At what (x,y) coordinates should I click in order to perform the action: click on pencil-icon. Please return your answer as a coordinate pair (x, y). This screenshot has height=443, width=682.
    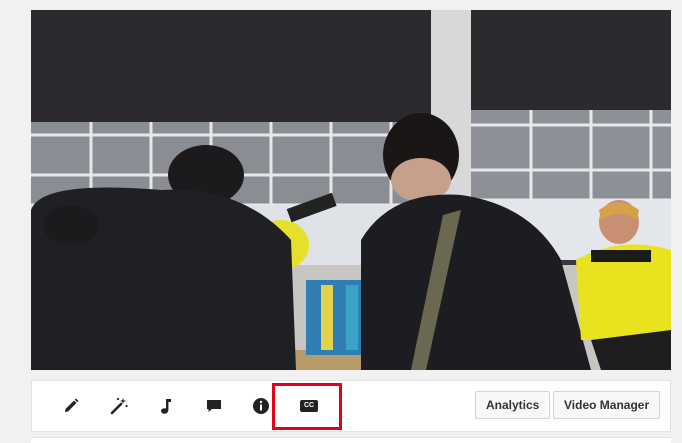
    Looking at the image, I should click on (71, 406).